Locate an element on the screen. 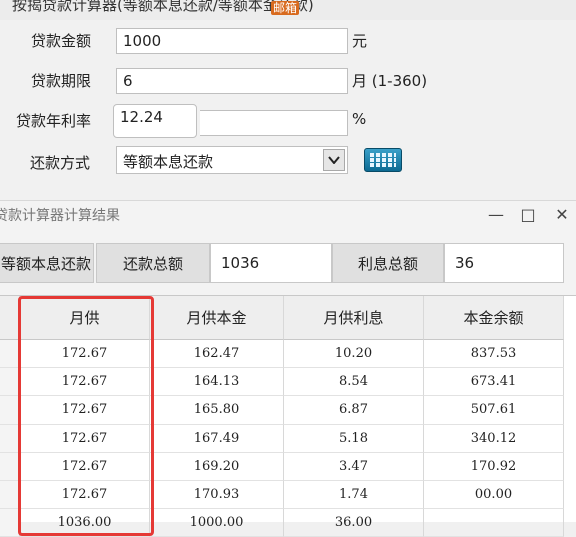 The width and height of the screenshot is (576, 537). close-icon: ✕ is located at coordinates (562, 214).